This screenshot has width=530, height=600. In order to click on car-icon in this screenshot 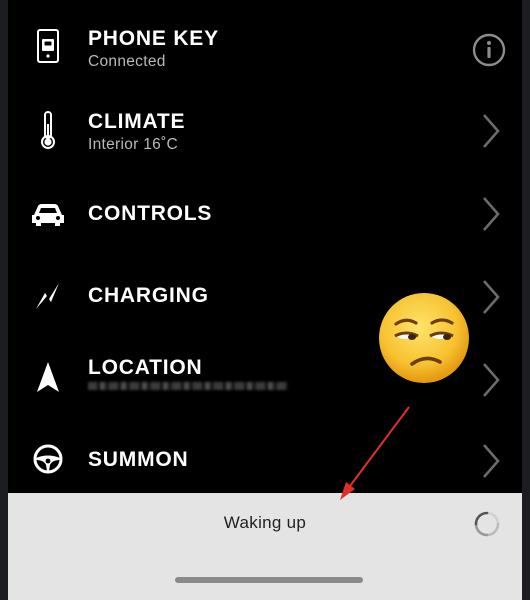, I will do `click(48, 214)`.